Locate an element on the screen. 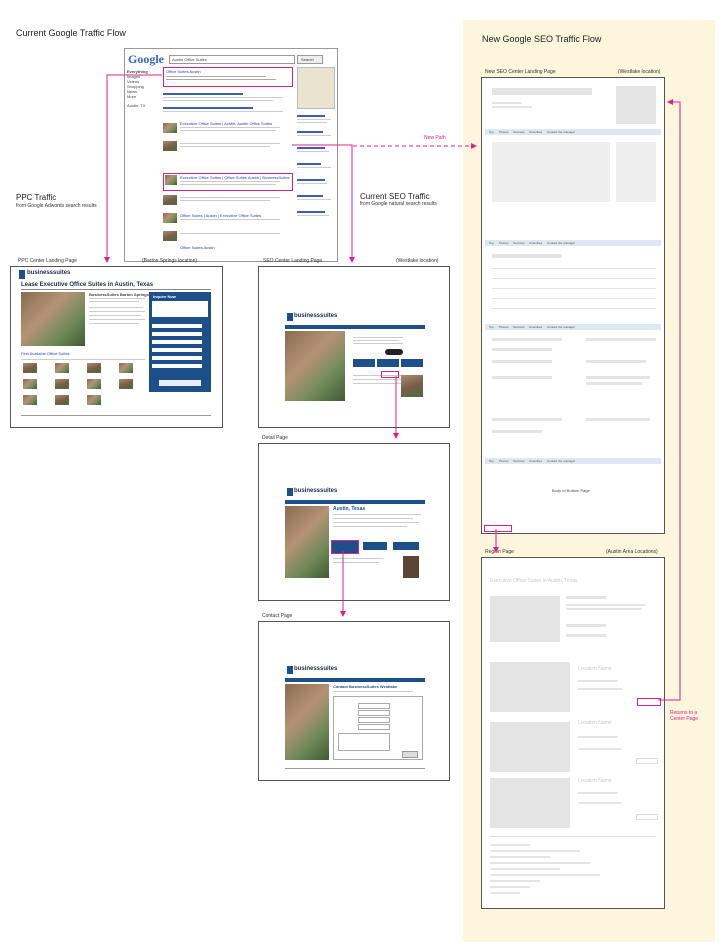 The image size is (720, 946). tab3-contact-manager: Contact the manager is located at coordinates (561, 327).